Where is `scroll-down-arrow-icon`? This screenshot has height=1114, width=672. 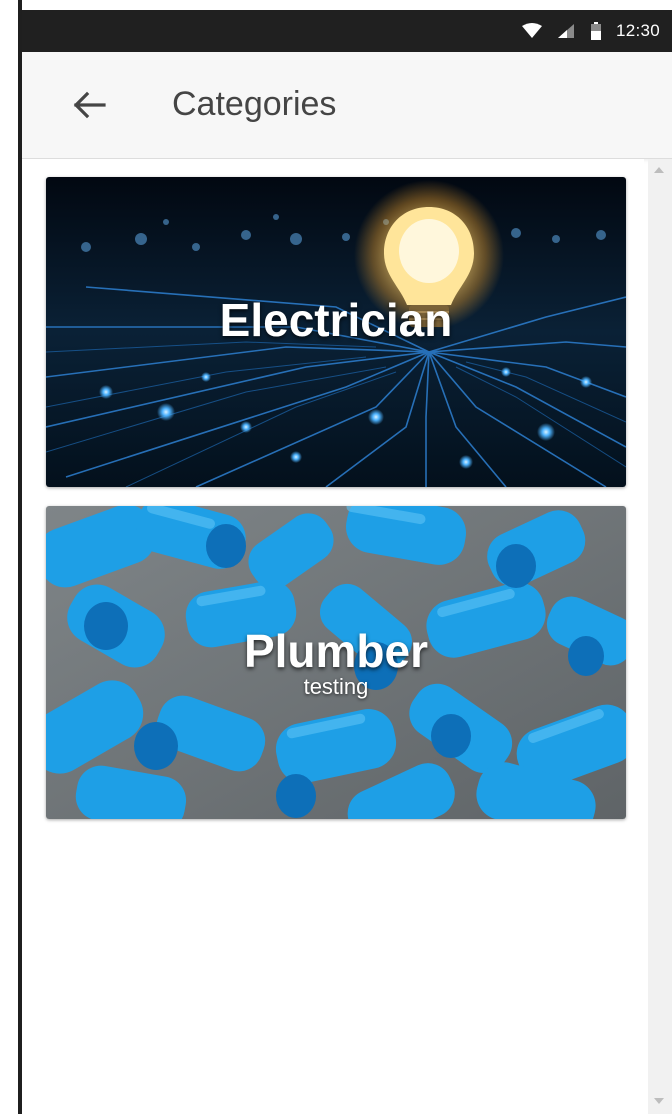 scroll-down-arrow-icon is located at coordinates (659, 1101).